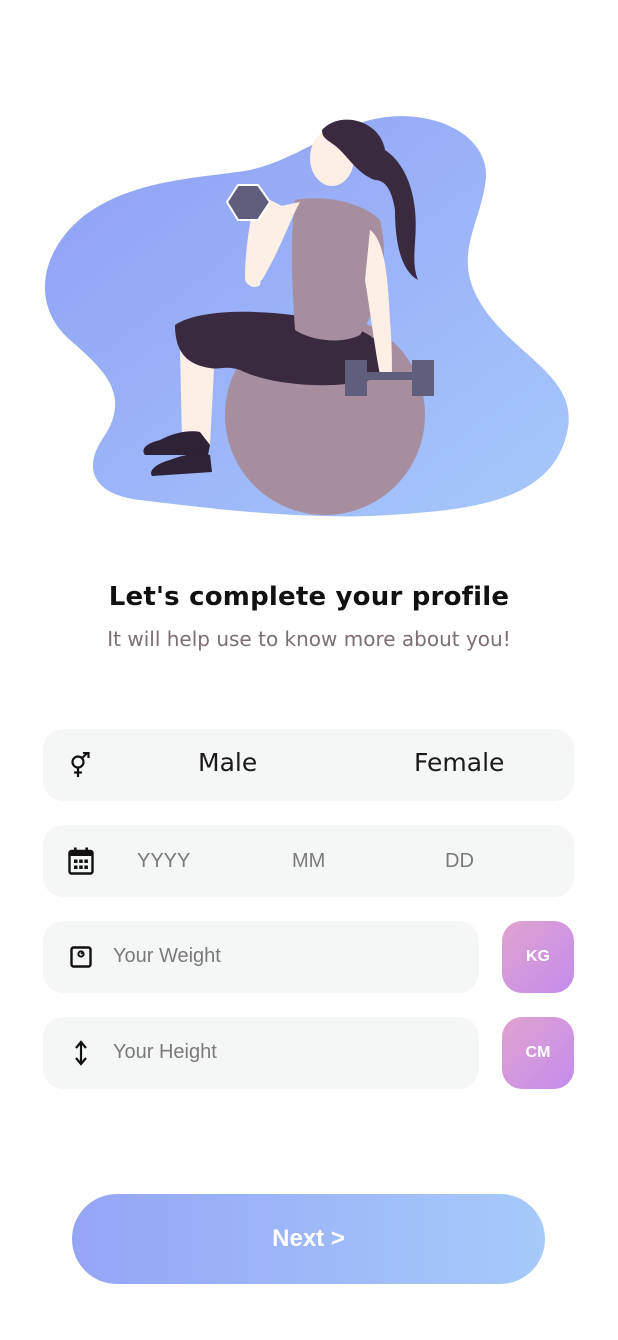 The height and width of the screenshot is (1340, 618). What do you see at coordinates (163, 861) in the screenshot?
I see `dob-year-input: YYYY` at bounding box center [163, 861].